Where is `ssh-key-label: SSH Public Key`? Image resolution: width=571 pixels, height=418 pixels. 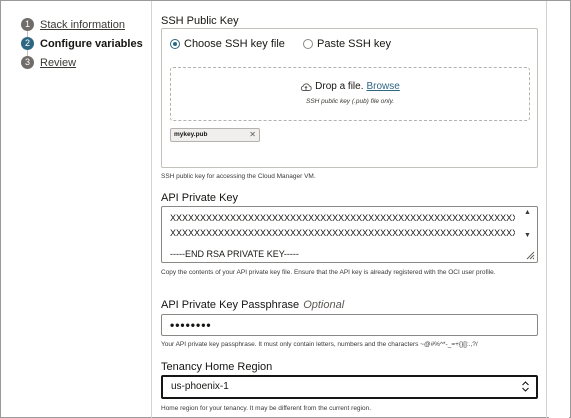 ssh-key-label: SSH Public Key is located at coordinates (200, 21).